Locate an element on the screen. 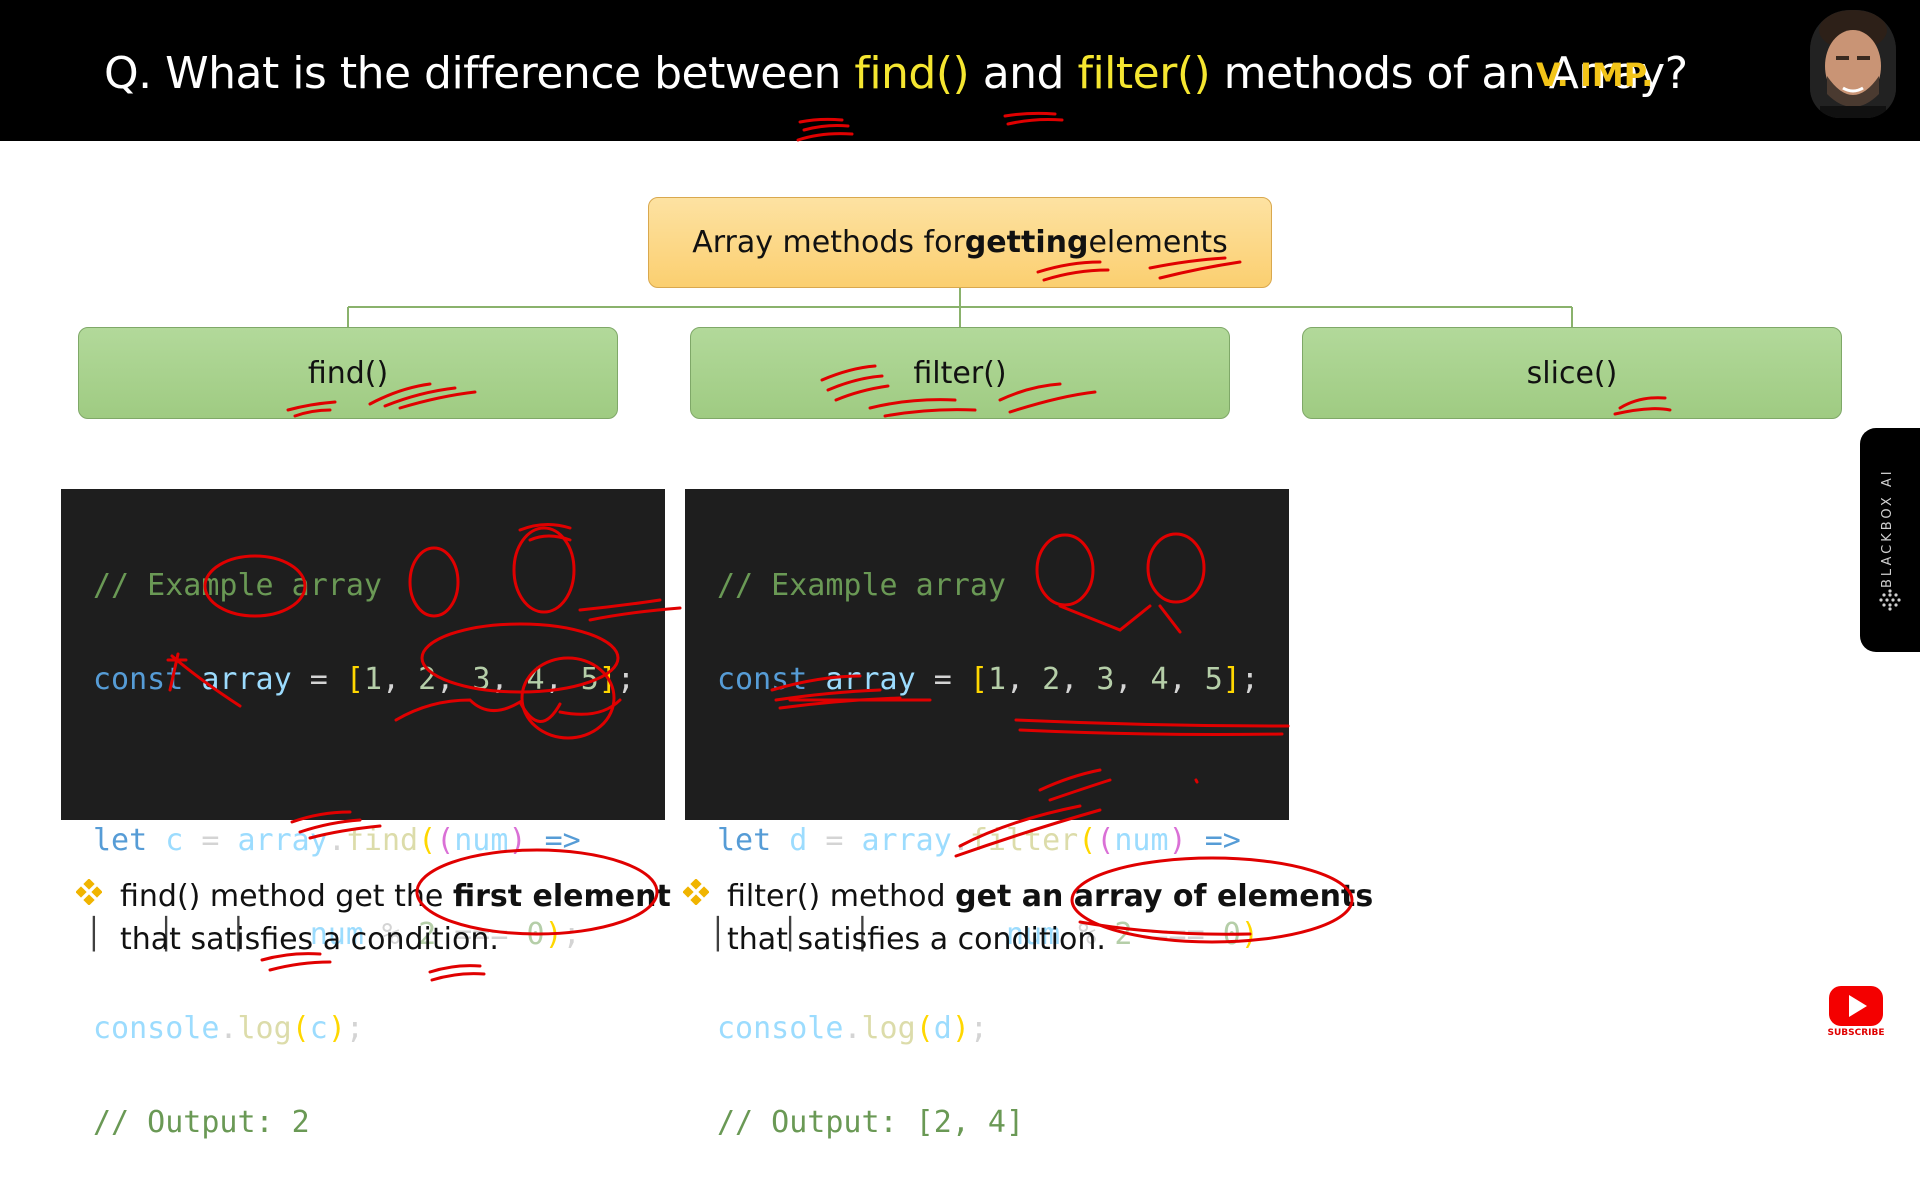 This screenshot has height=1193, width=1920. array-methods-root-box: Array methods for getting elements is located at coordinates (960, 242).